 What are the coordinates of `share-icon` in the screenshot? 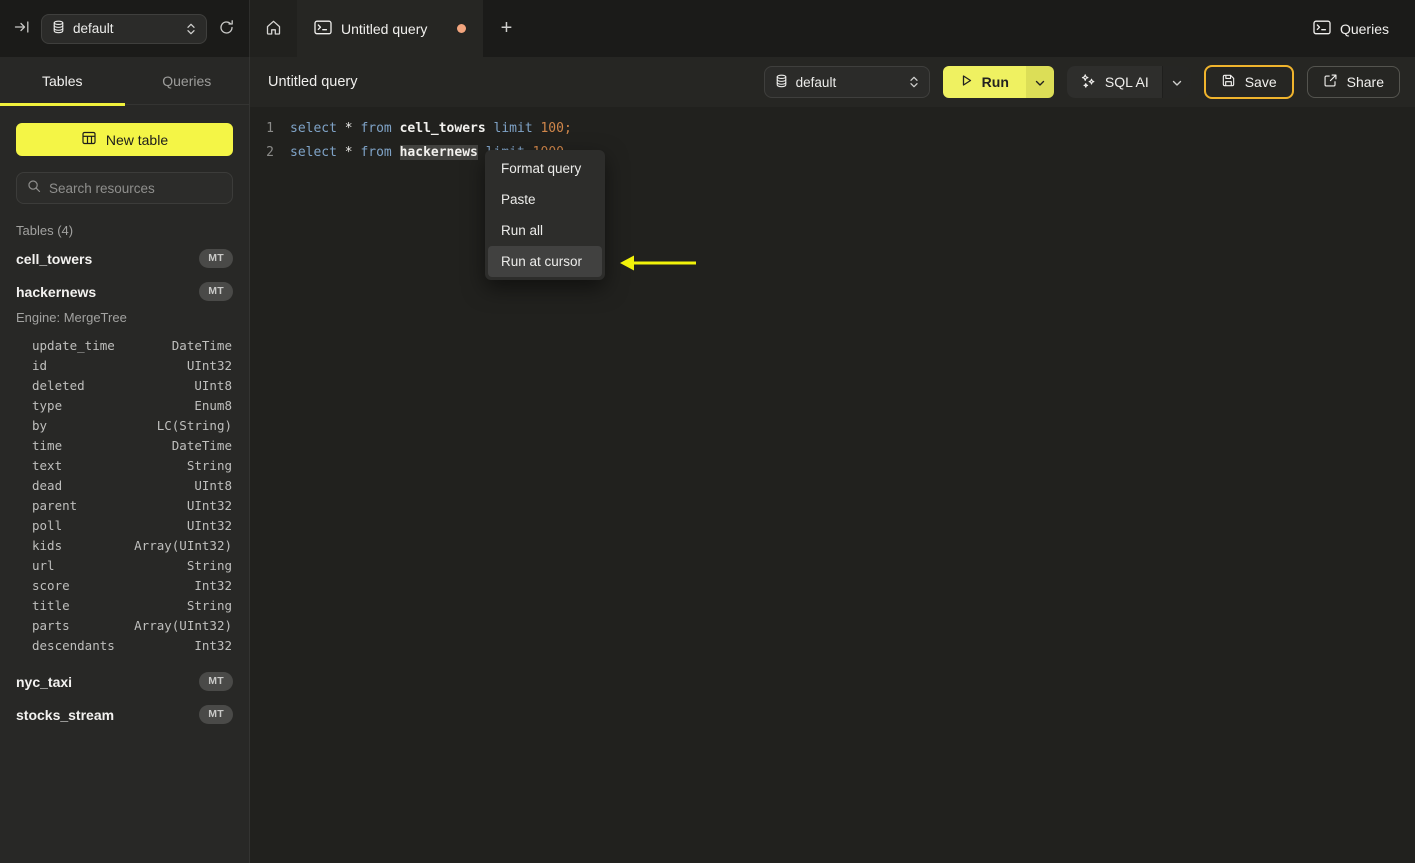 It's located at (1330, 82).